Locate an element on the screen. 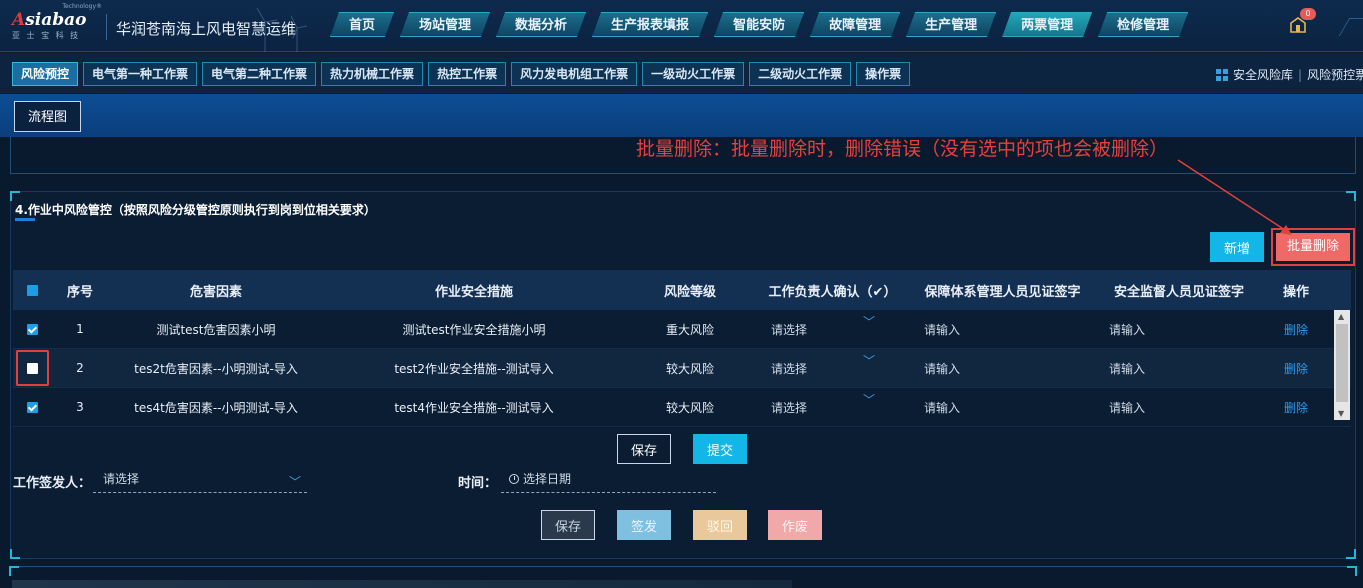 The width and height of the screenshot is (1363, 588). date-picker: 选择日期 is located at coordinates (608, 480).